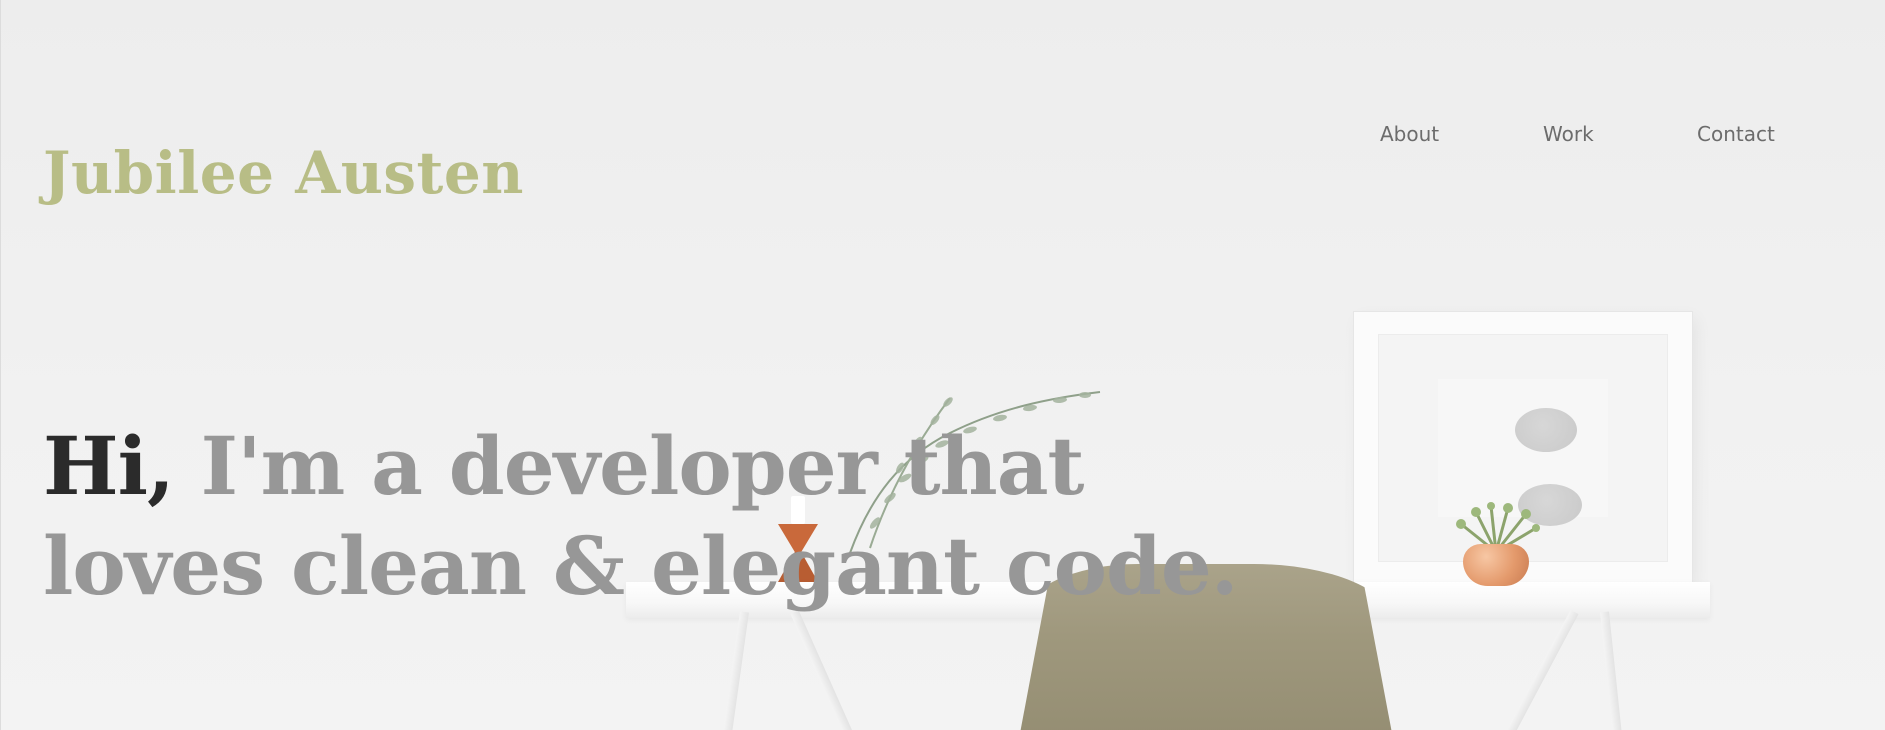  What do you see at coordinates (1568, 134) in the screenshot?
I see `nav-link-work: Work` at bounding box center [1568, 134].